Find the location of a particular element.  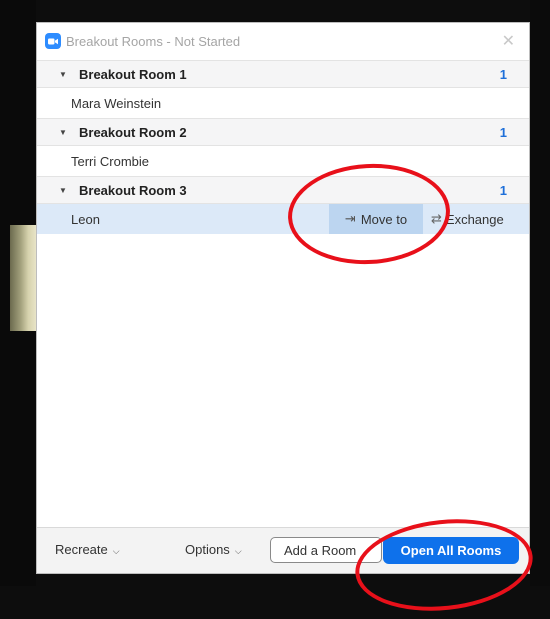

move-to-button: ⇥ Move to is located at coordinates (376, 219).